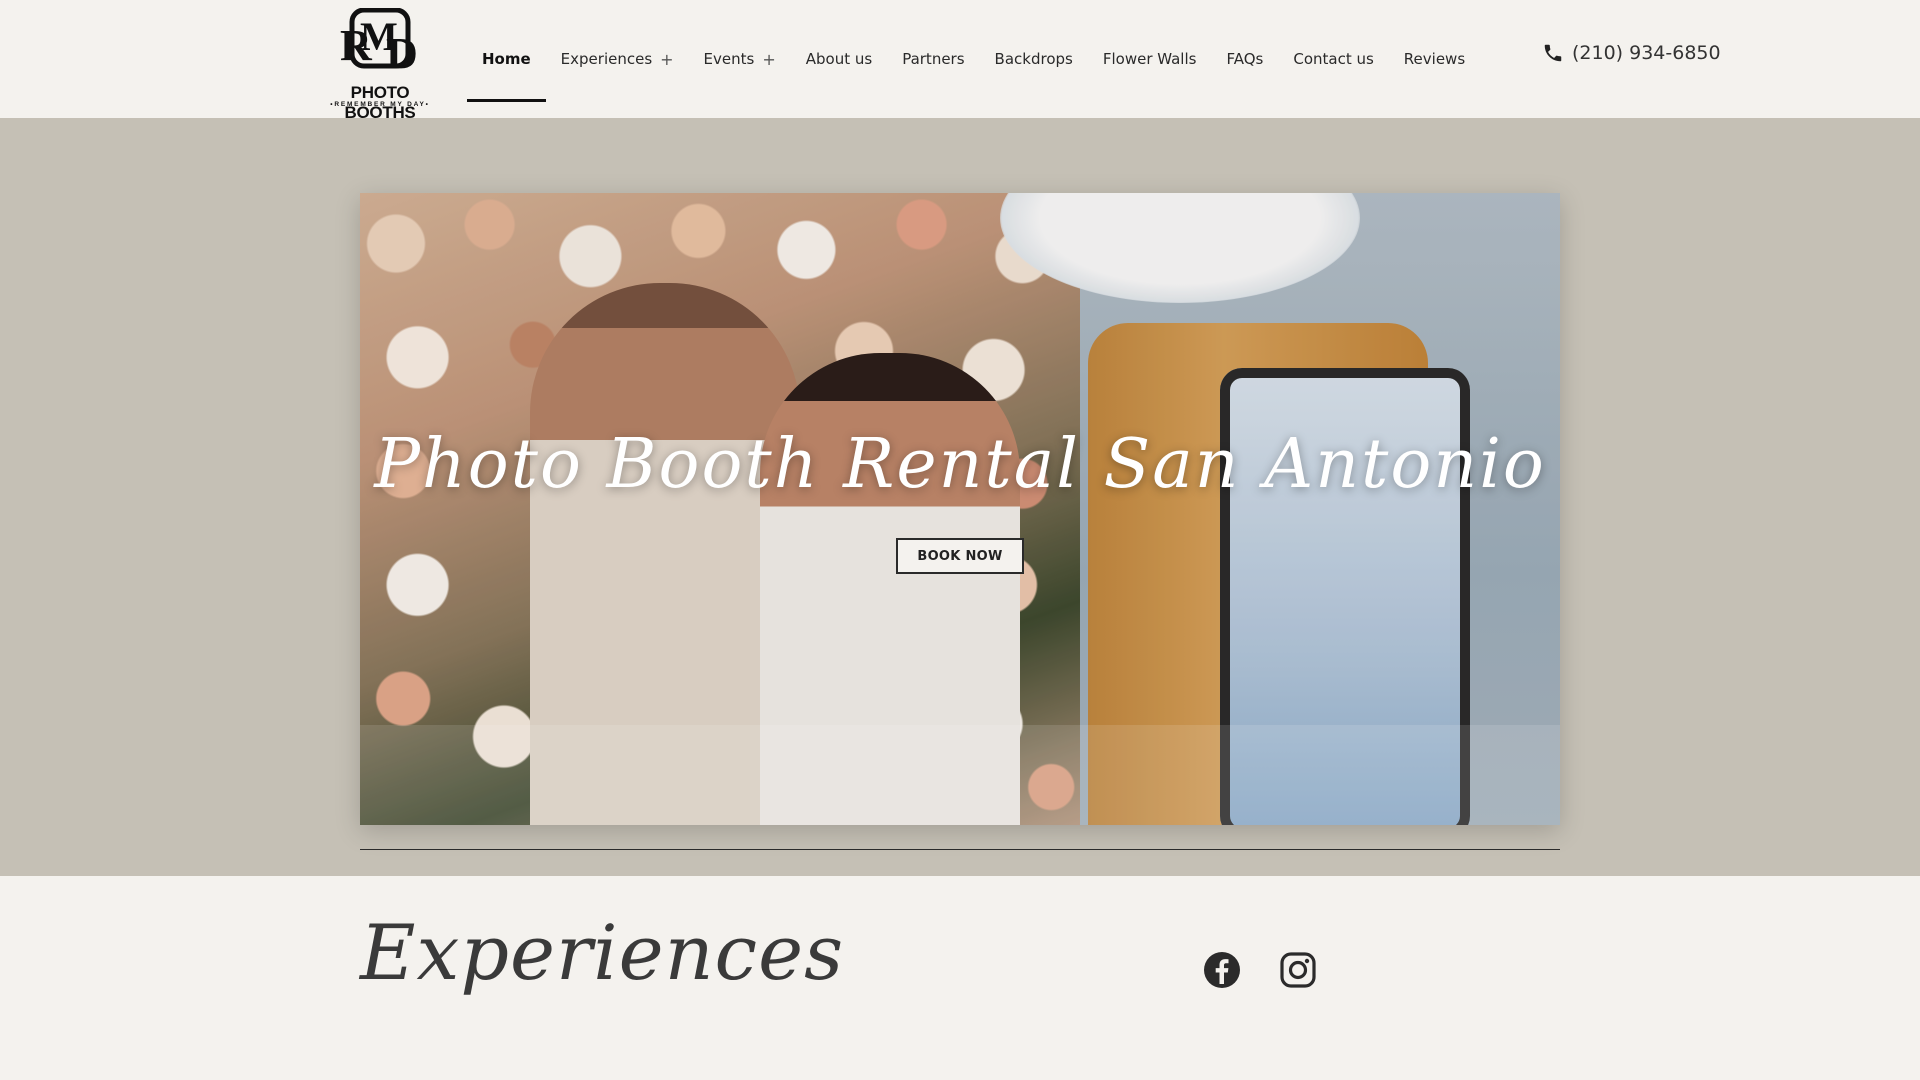 Image resolution: width=1920 pixels, height=1080 pixels. I want to click on svg-text: D, so click(402, 53).